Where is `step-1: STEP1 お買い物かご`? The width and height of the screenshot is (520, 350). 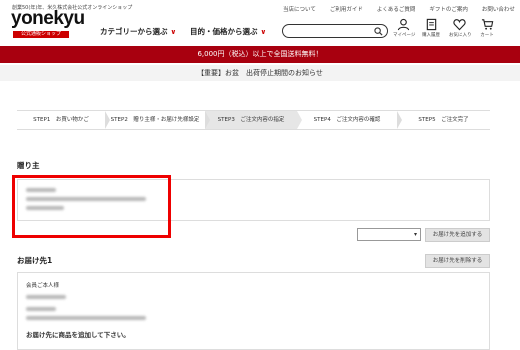
step-1: STEP1 お買い物かご is located at coordinates (63, 120).